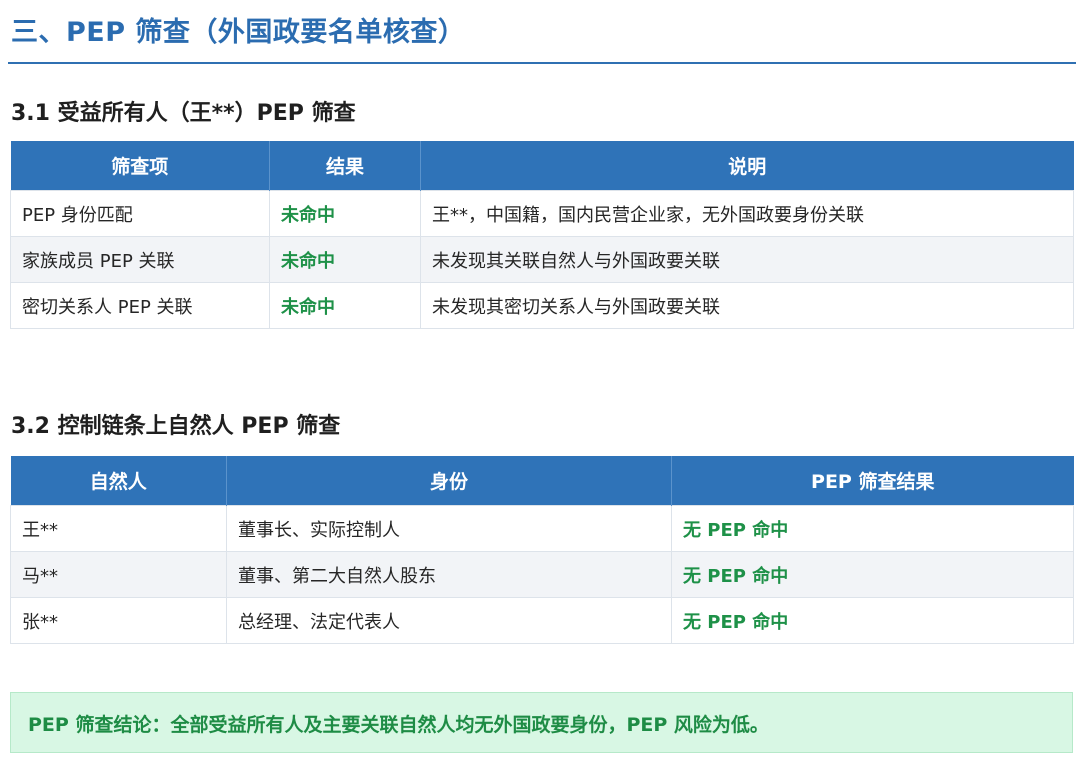 Image resolution: width=1080 pixels, height=758 pixels. I want to click on cell-note: 王**，中国籍，国内民营企业家，无外国政要身份关联, so click(747, 213).